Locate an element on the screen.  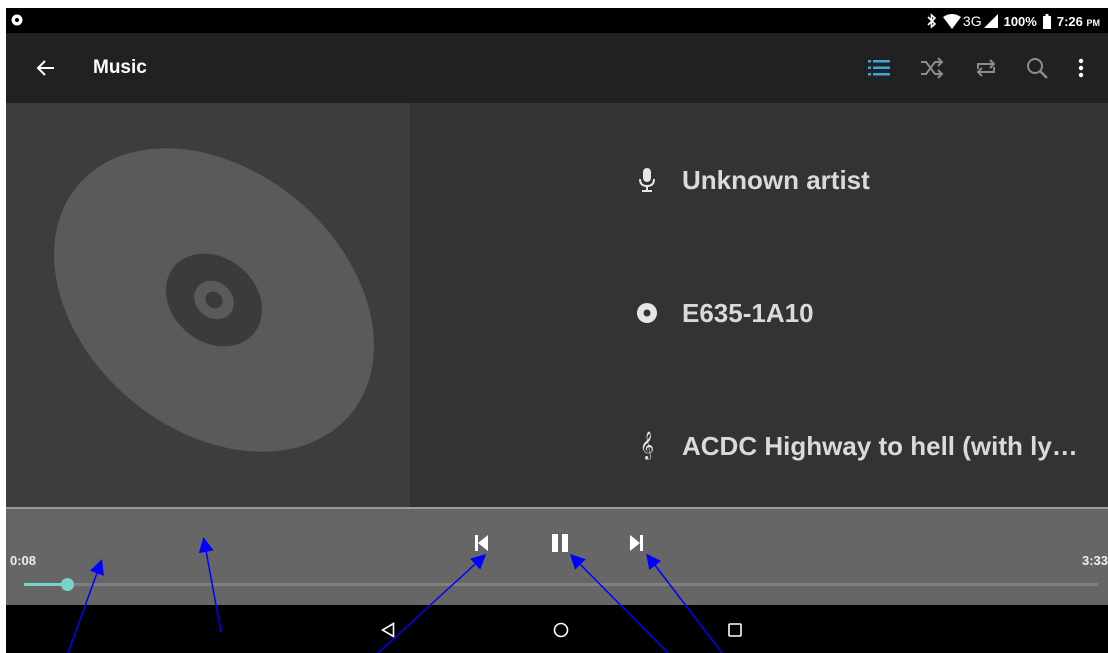
playlist-icon is located at coordinates (879, 68).